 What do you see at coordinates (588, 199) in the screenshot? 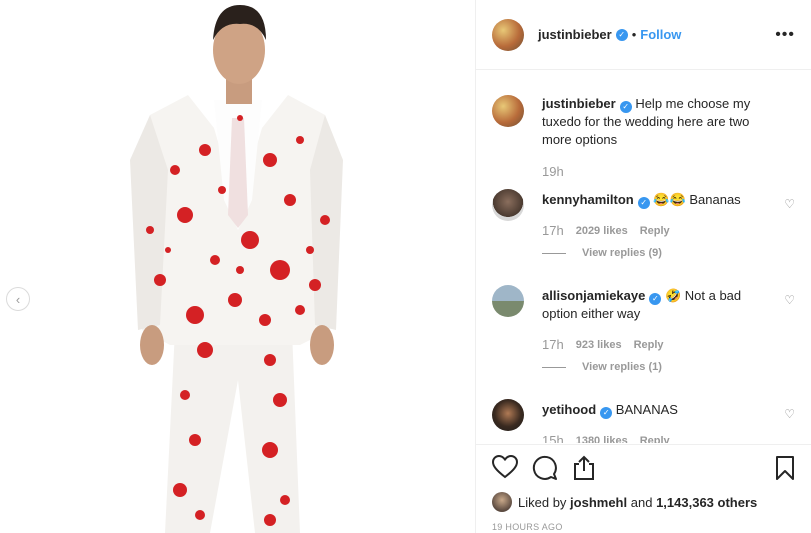
I see `commenter-username: kennyhamilton` at bounding box center [588, 199].